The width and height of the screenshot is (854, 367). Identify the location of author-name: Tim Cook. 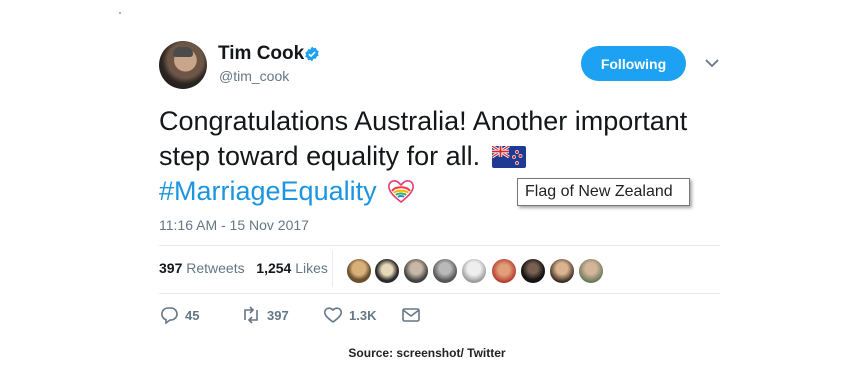
(261, 54).